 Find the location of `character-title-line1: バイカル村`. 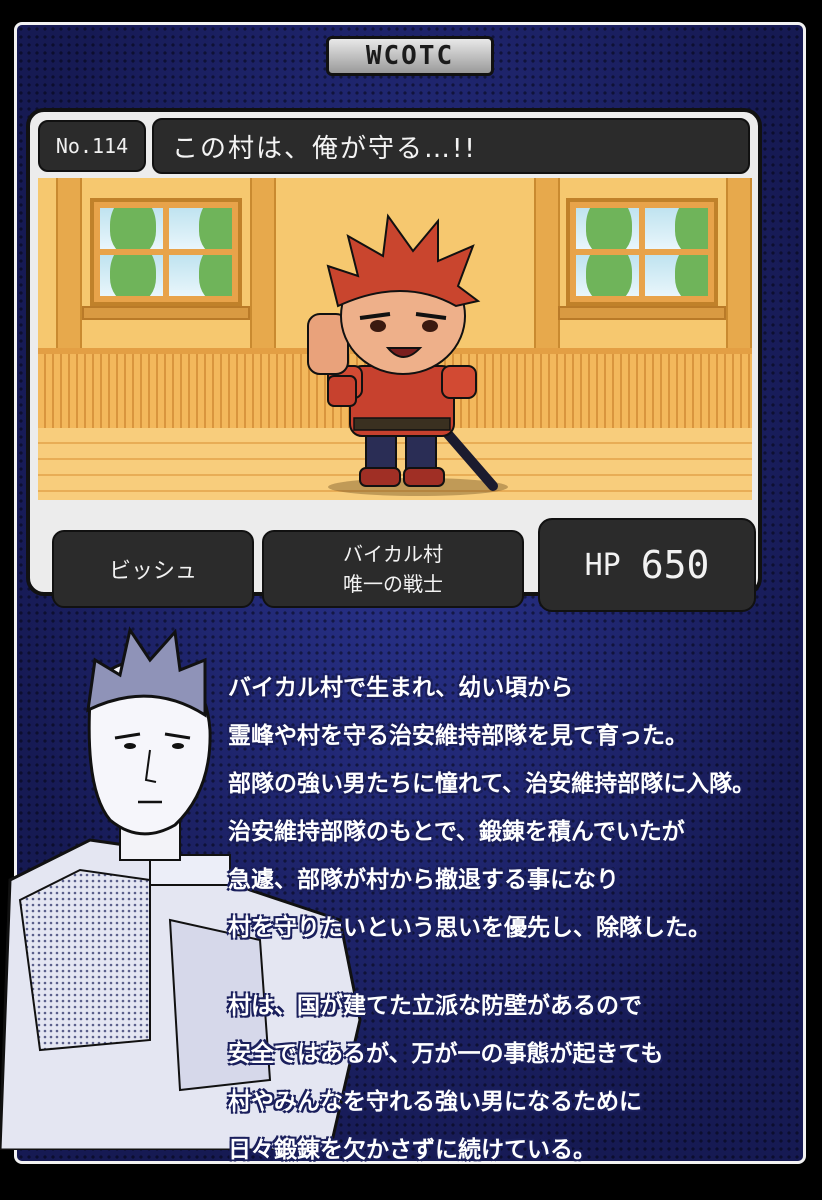

character-title-line1: バイカル村 is located at coordinates (393, 554).